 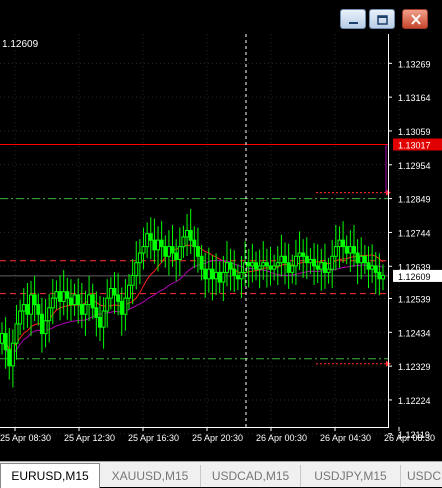 What do you see at coordinates (251, 476) in the screenshot?
I see `tab-usdcad-m15: USDCAD,M15` at bounding box center [251, 476].